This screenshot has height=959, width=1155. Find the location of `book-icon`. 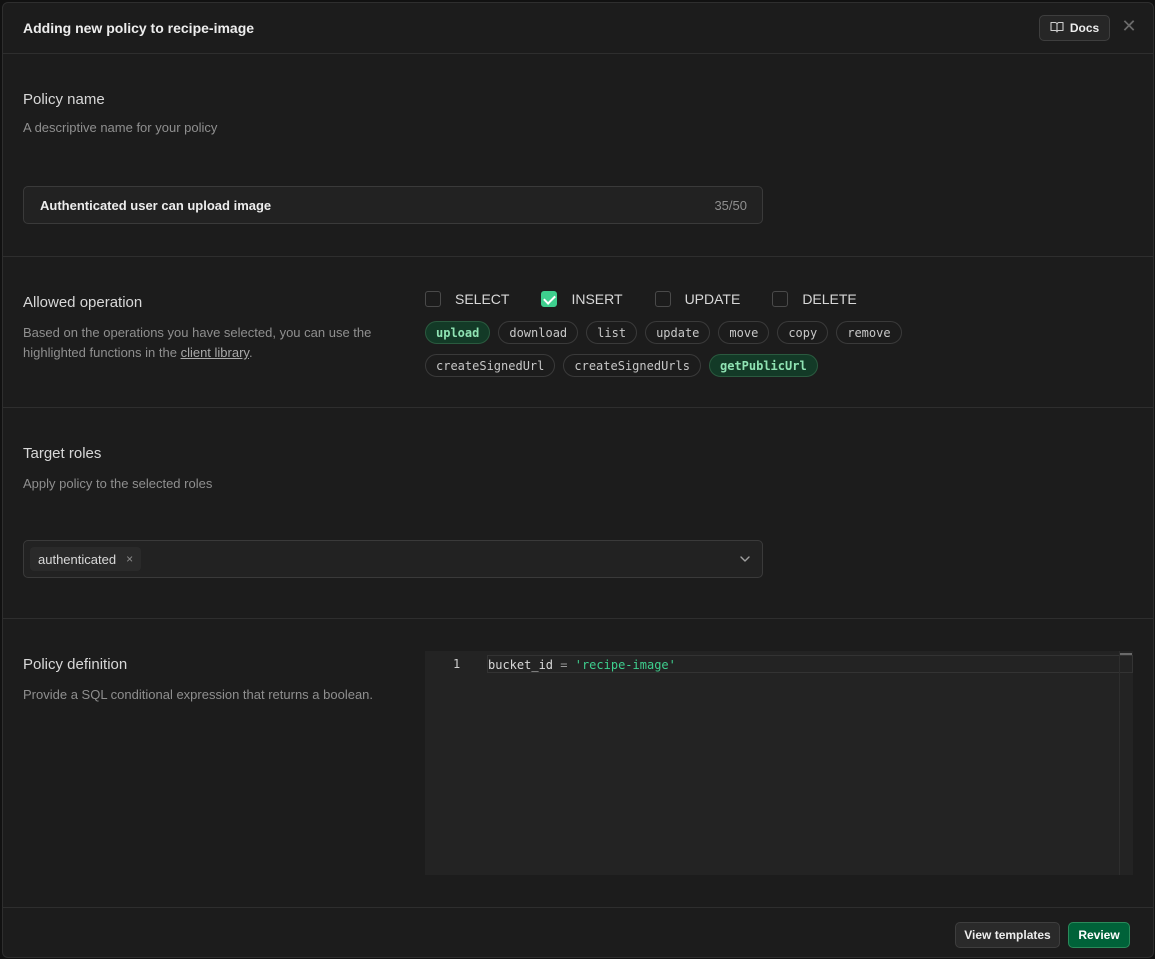

book-icon is located at coordinates (1057, 28).